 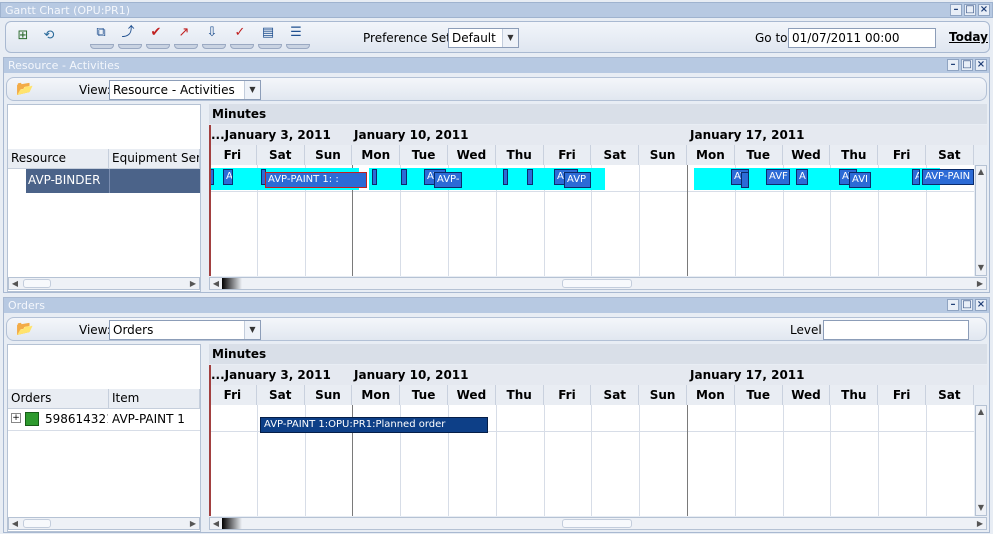 I want to click on validate-icon: ✓, so click(x=240, y=33).